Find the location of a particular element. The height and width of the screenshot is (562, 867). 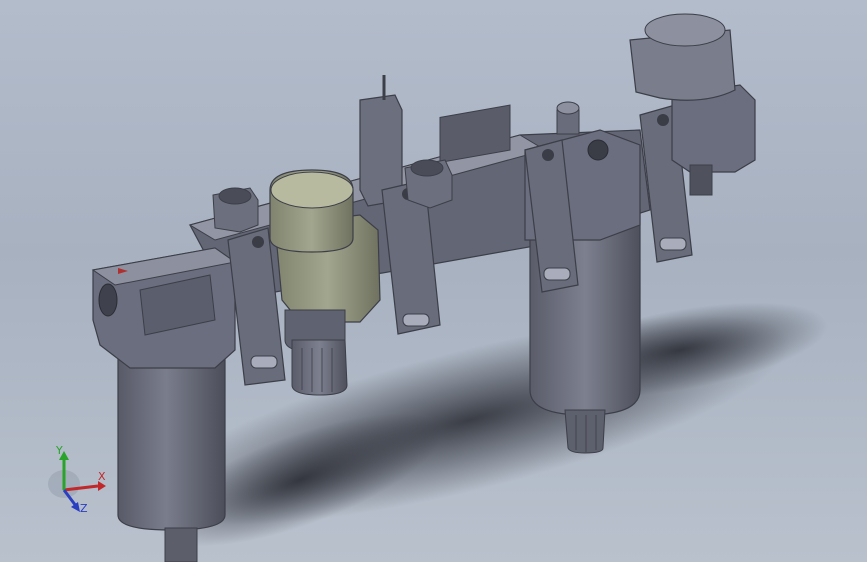

axis-triad: X Y Z is located at coordinates (77, 479).